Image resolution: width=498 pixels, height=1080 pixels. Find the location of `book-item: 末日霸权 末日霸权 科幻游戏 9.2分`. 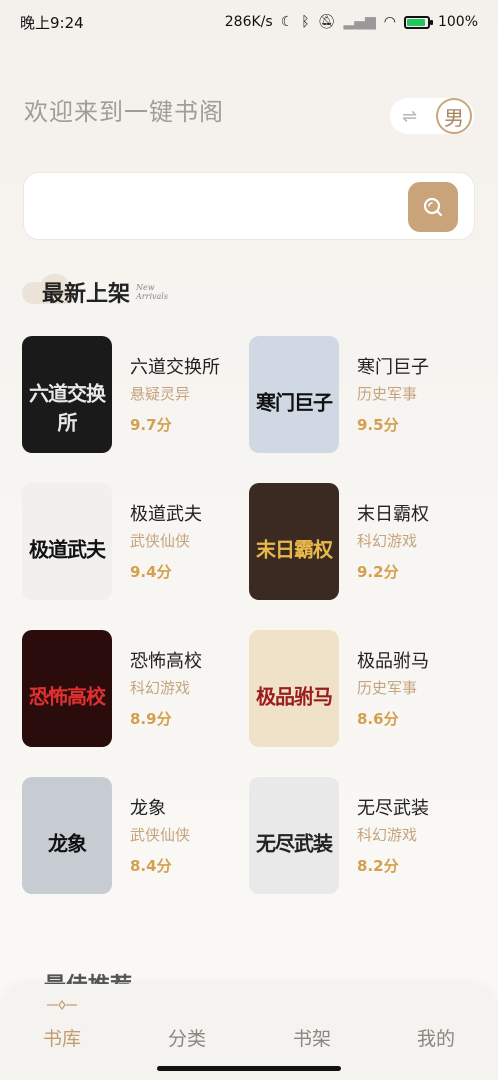

book-item: 末日霸权 末日霸权 科幻游戏 9.2分 is located at coordinates (362, 542).